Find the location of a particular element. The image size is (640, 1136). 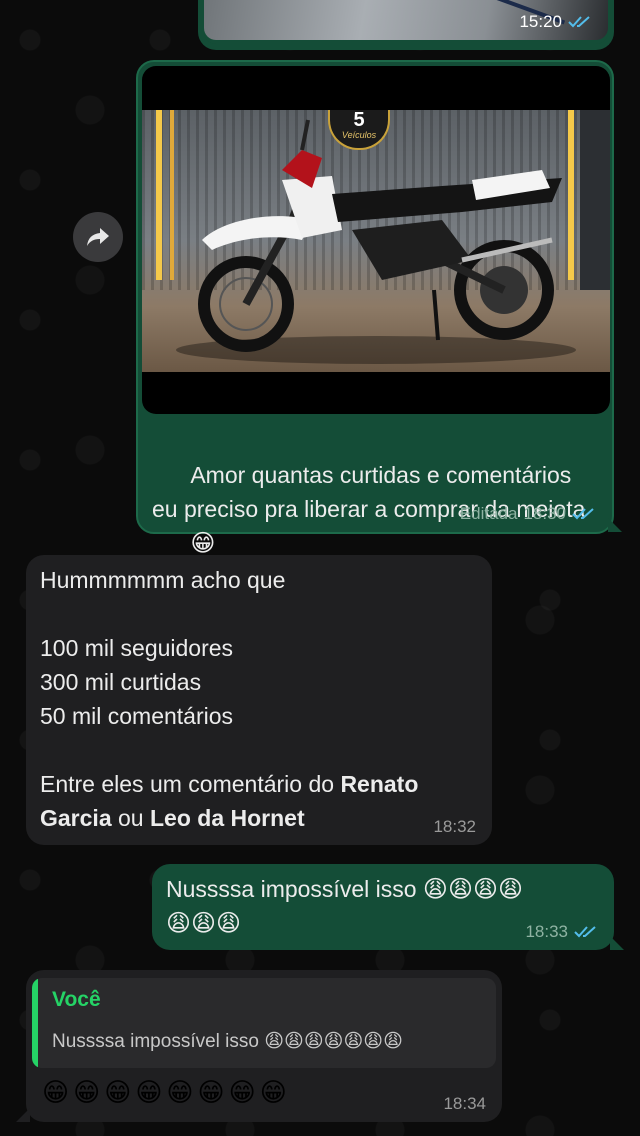

quote-text: Nussssa impossível isso 😩😩😩😩😩😩😩 is located at coordinates (227, 1041).